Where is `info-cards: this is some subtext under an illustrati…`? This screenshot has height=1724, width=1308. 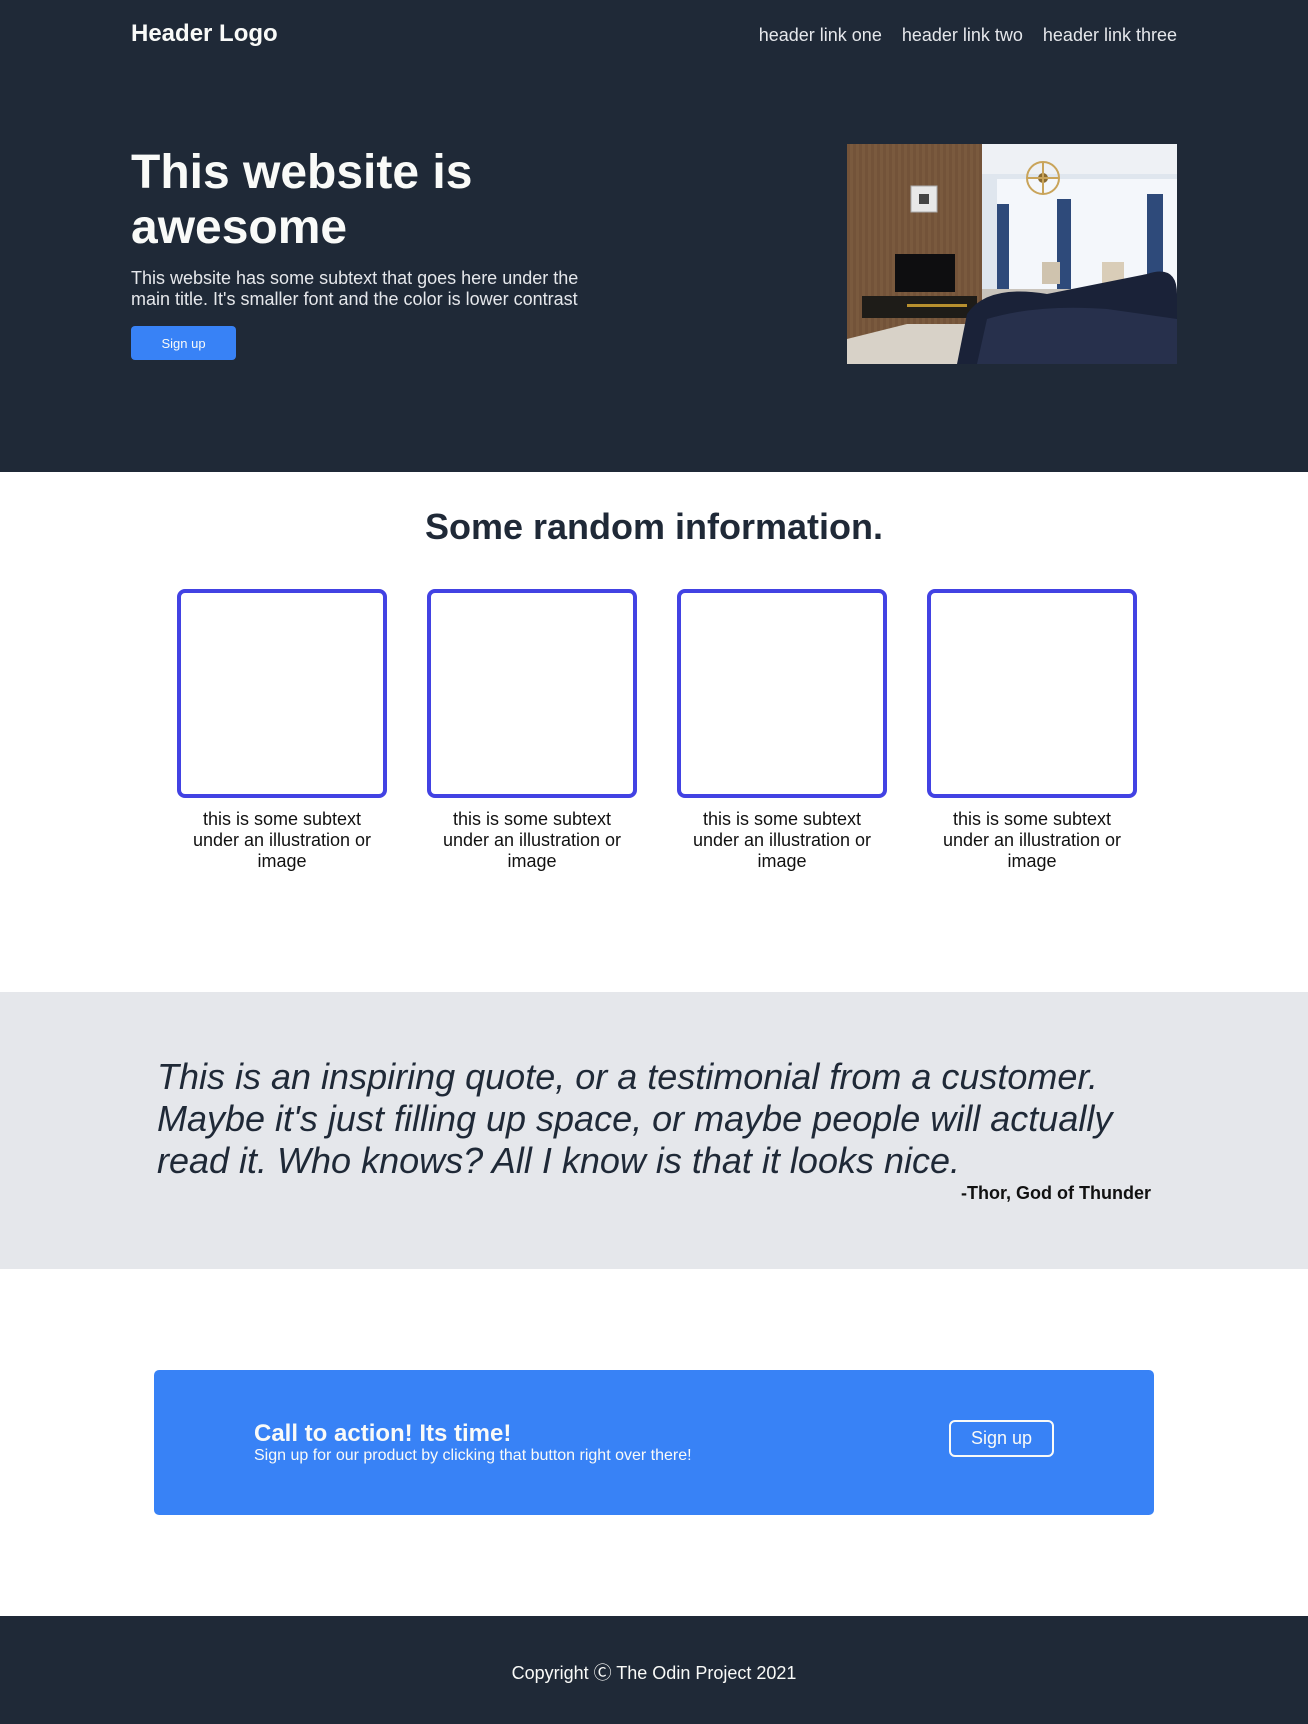
info-cards: this is some subtext under an illustrati… is located at coordinates (657, 730).